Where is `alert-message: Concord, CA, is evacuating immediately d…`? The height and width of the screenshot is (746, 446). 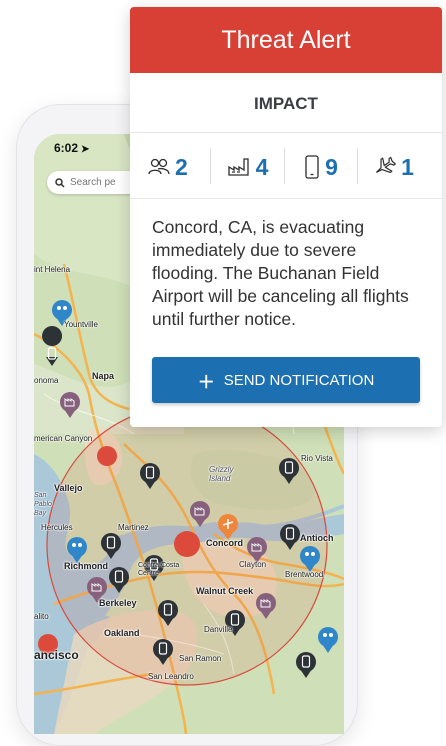 alert-message: Concord, CA, is evacuating immediately d… is located at coordinates (280, 273).